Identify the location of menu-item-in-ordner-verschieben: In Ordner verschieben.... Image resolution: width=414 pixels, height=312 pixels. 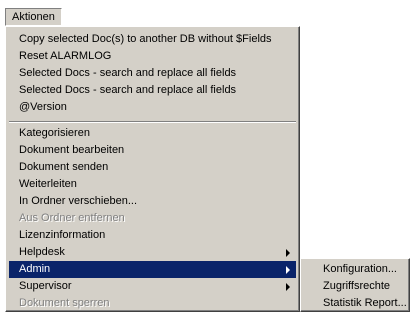
(152, 201).